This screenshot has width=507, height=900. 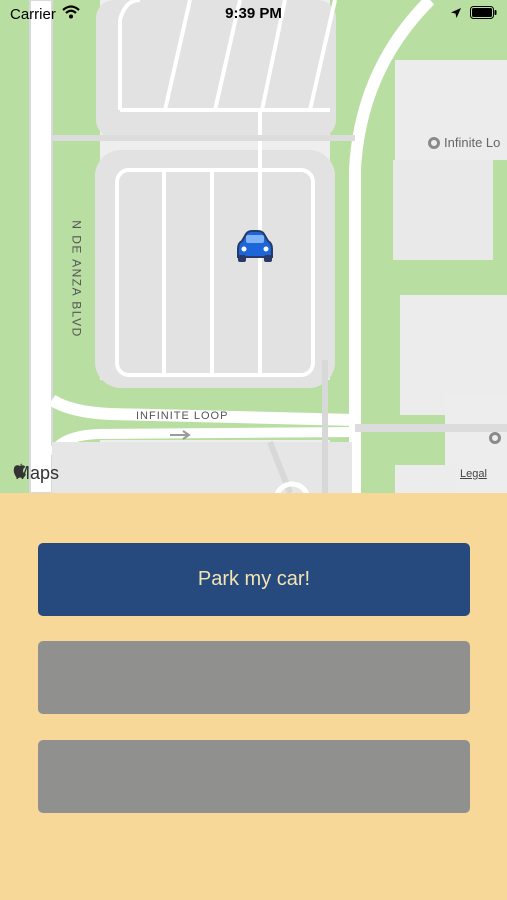 What do you see at coordinates (483, 14) in the screenshot?
I see `battery-icon` at bounding box center [483, 14].